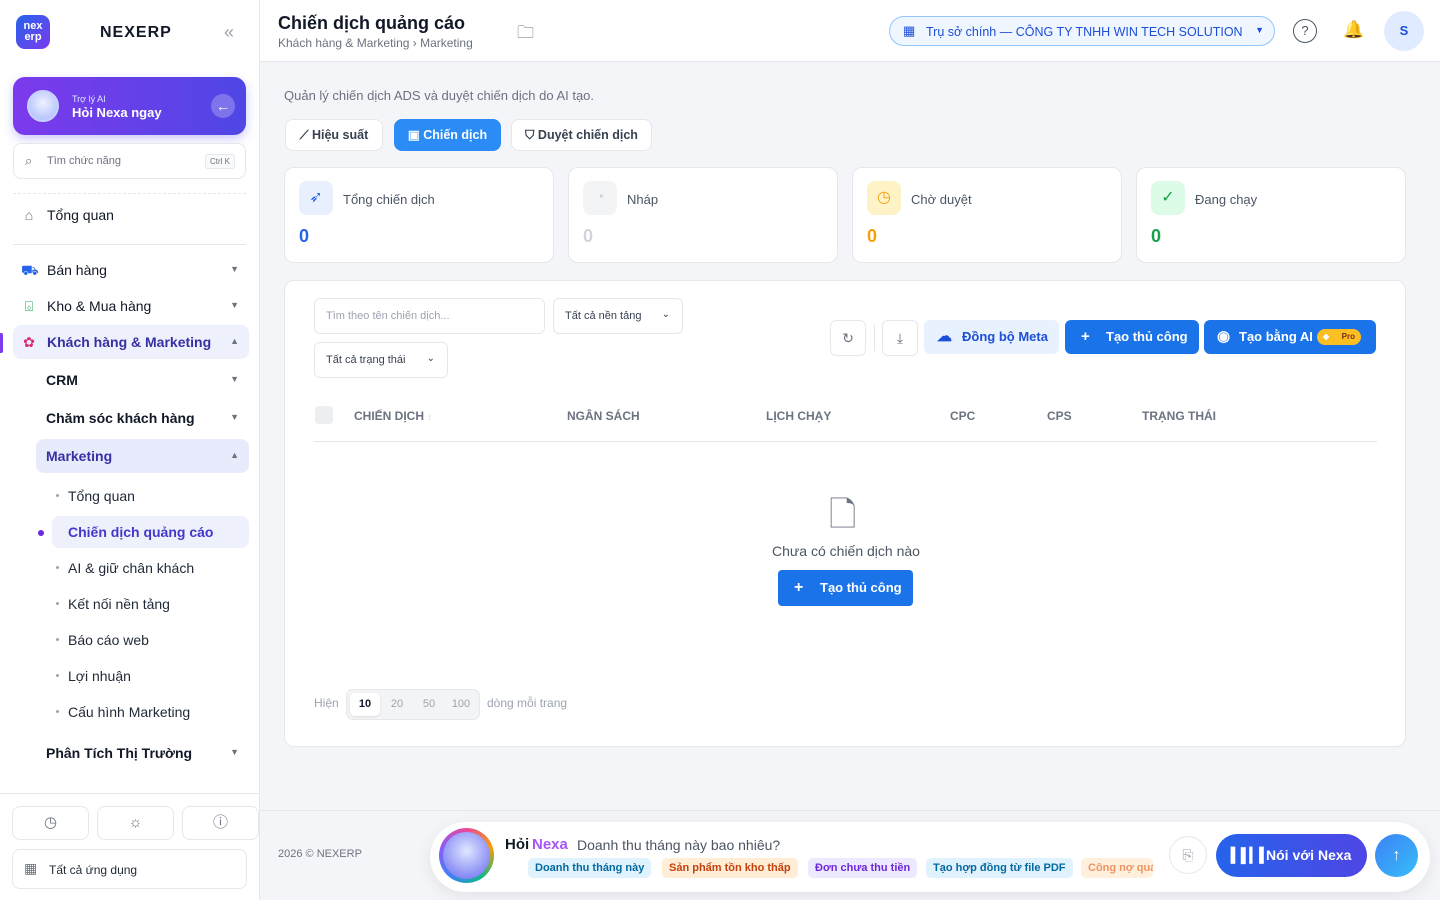  Describe the element at coordinates (550, 844) in the screenshot. I see `nexa-brand-label: Nexa` at that location.